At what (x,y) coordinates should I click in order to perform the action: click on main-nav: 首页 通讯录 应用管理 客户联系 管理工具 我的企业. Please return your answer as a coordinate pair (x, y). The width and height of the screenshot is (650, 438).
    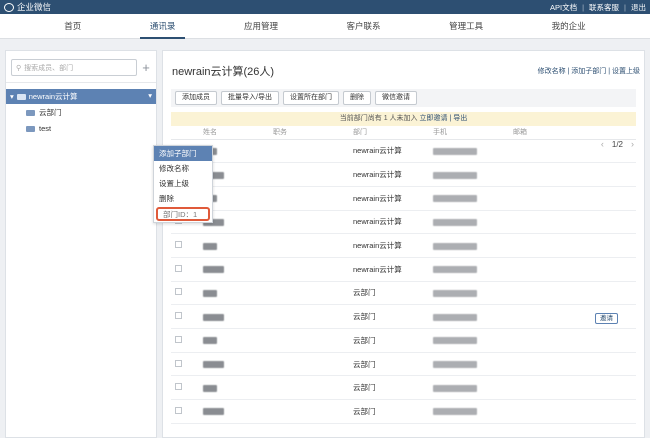
    Looking at the image, I should click on (325, 26).